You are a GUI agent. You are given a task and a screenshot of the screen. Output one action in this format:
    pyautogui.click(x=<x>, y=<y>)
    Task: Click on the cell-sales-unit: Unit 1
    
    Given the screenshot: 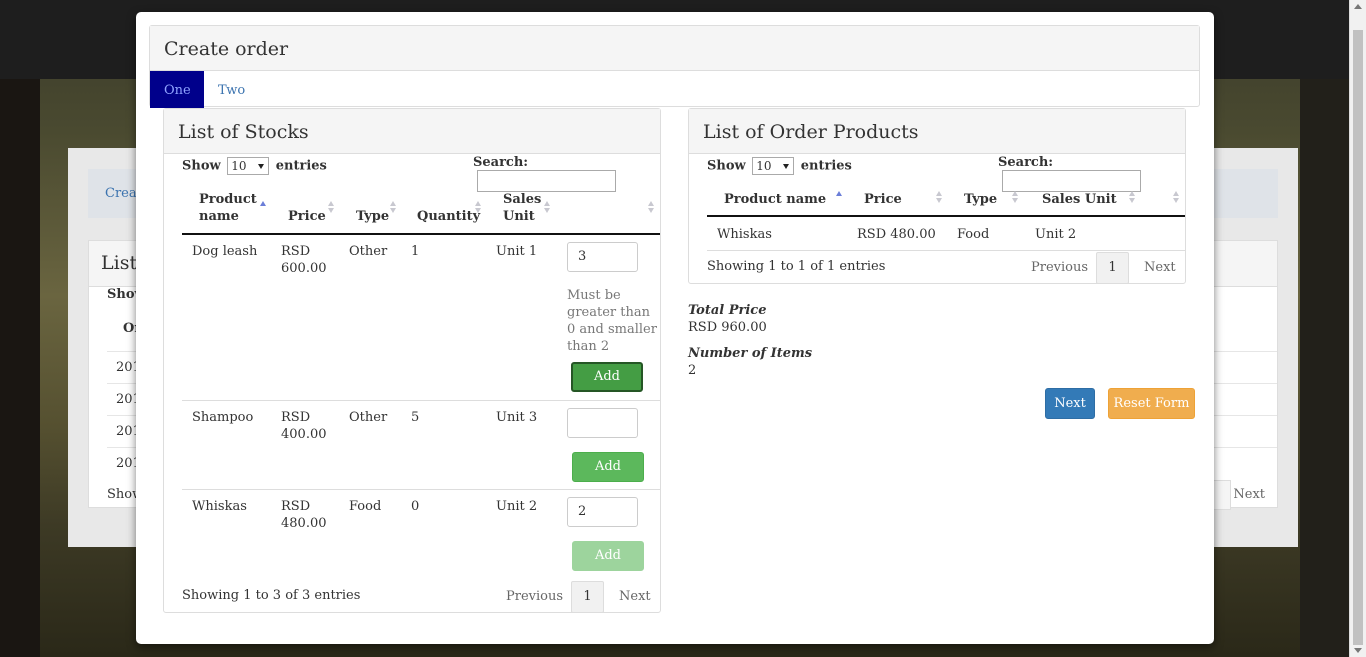 What is the action you would take?
    pyautogui.click(x=517, y=251)
    